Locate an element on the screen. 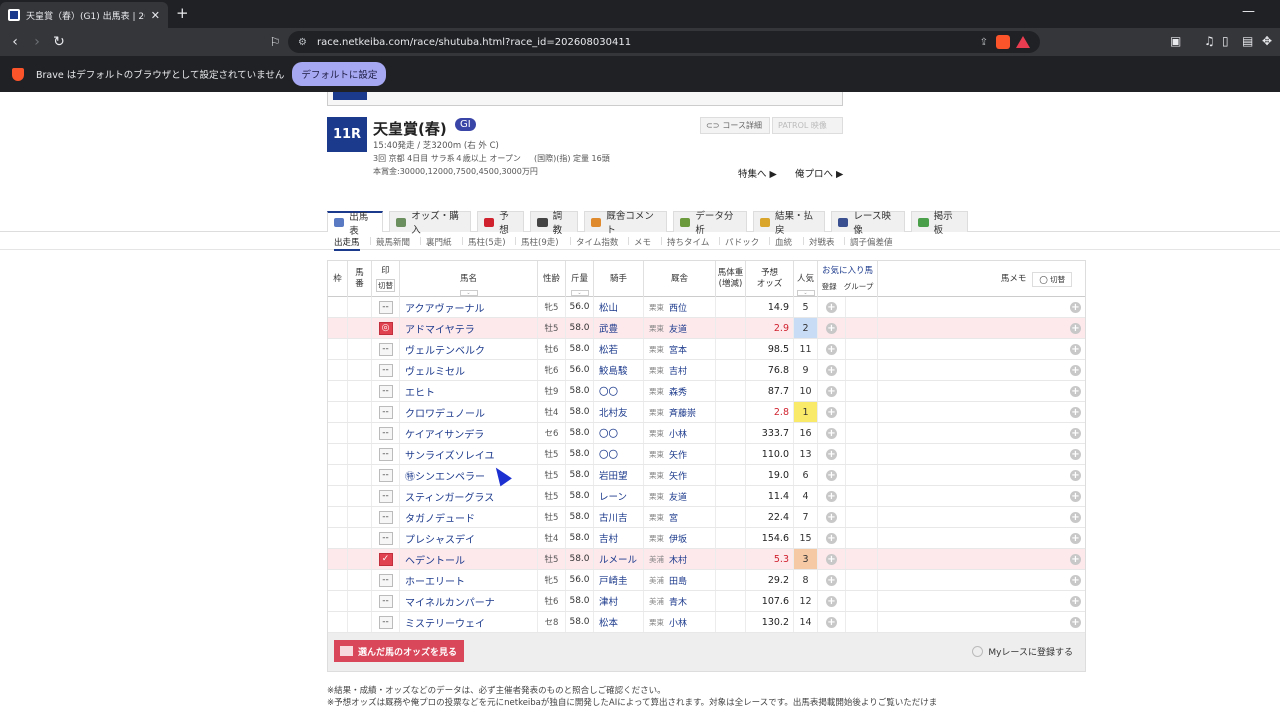  reader-icon: ▯ is located at coordinates (1225, 41).